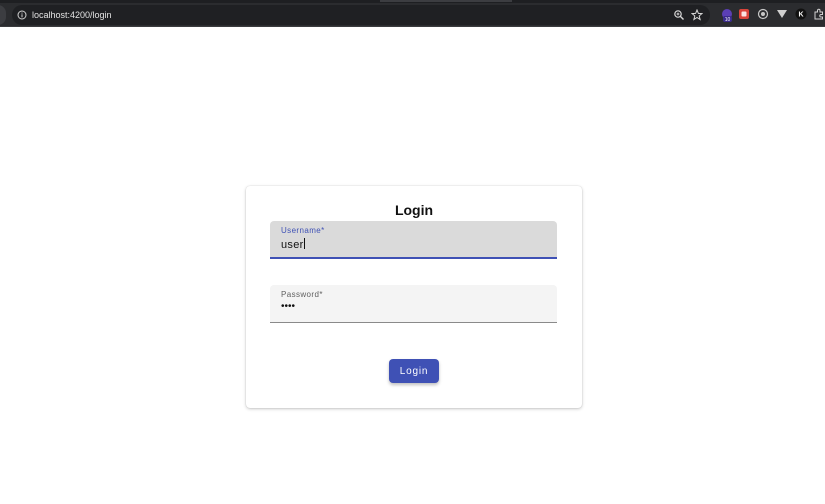 This screenshot has width=825, height=504. I want to click on password-label: Password*, so click(302, 294).